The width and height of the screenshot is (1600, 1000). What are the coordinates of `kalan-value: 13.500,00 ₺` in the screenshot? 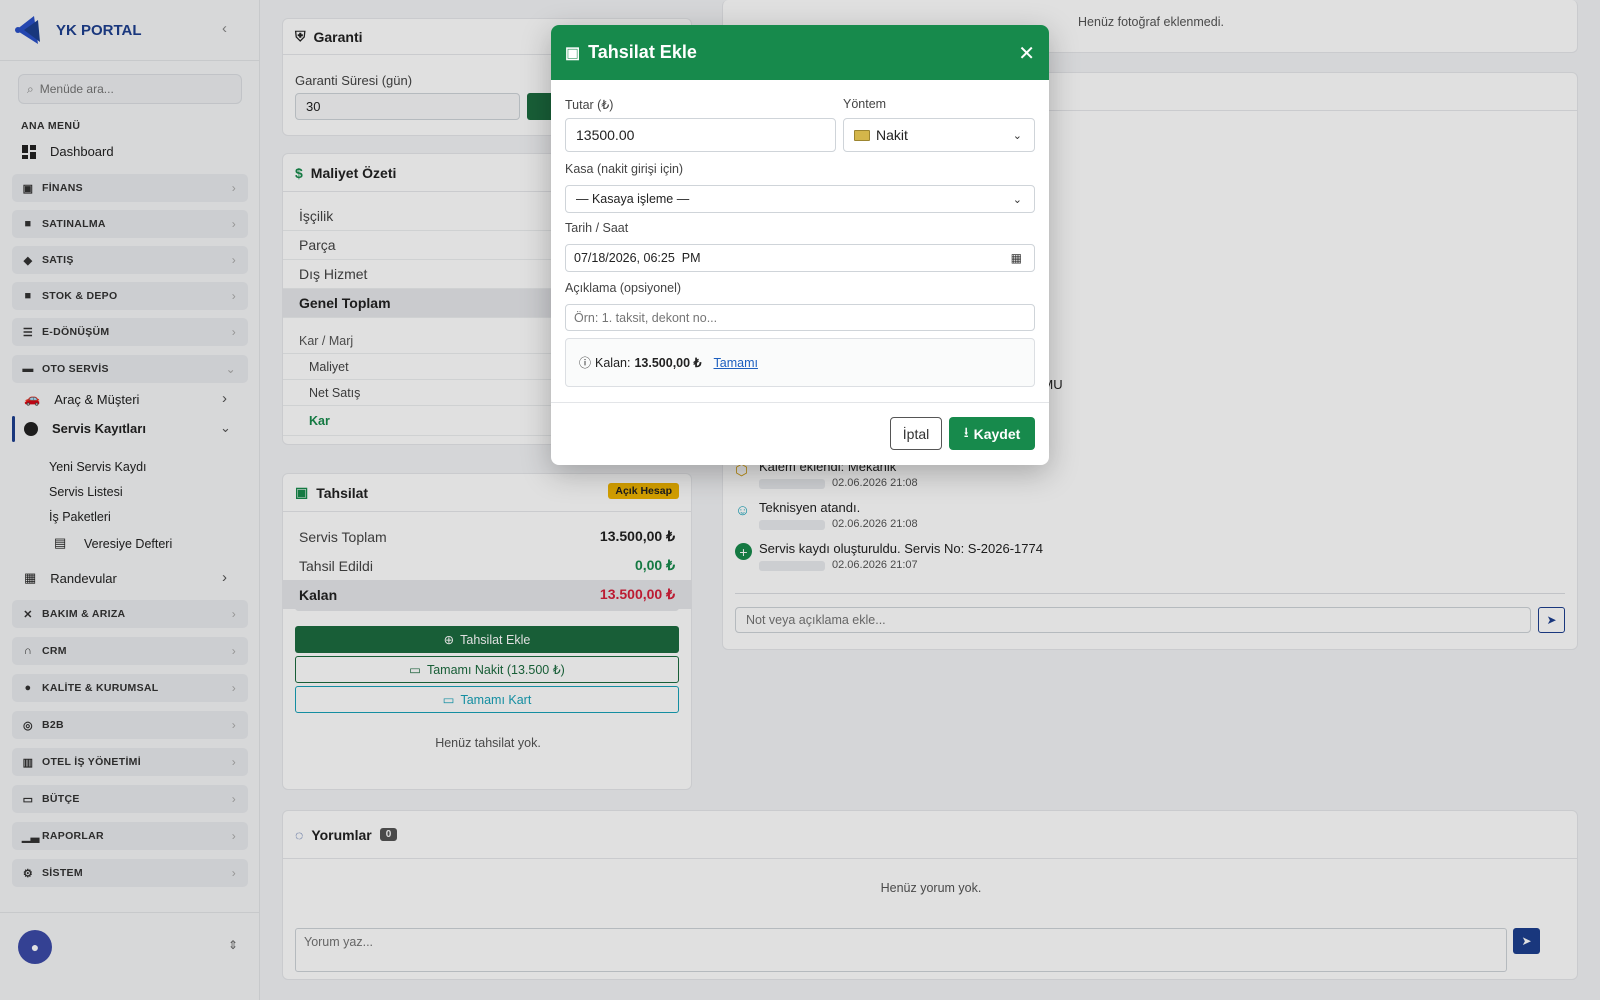 It's located at (668, 363).